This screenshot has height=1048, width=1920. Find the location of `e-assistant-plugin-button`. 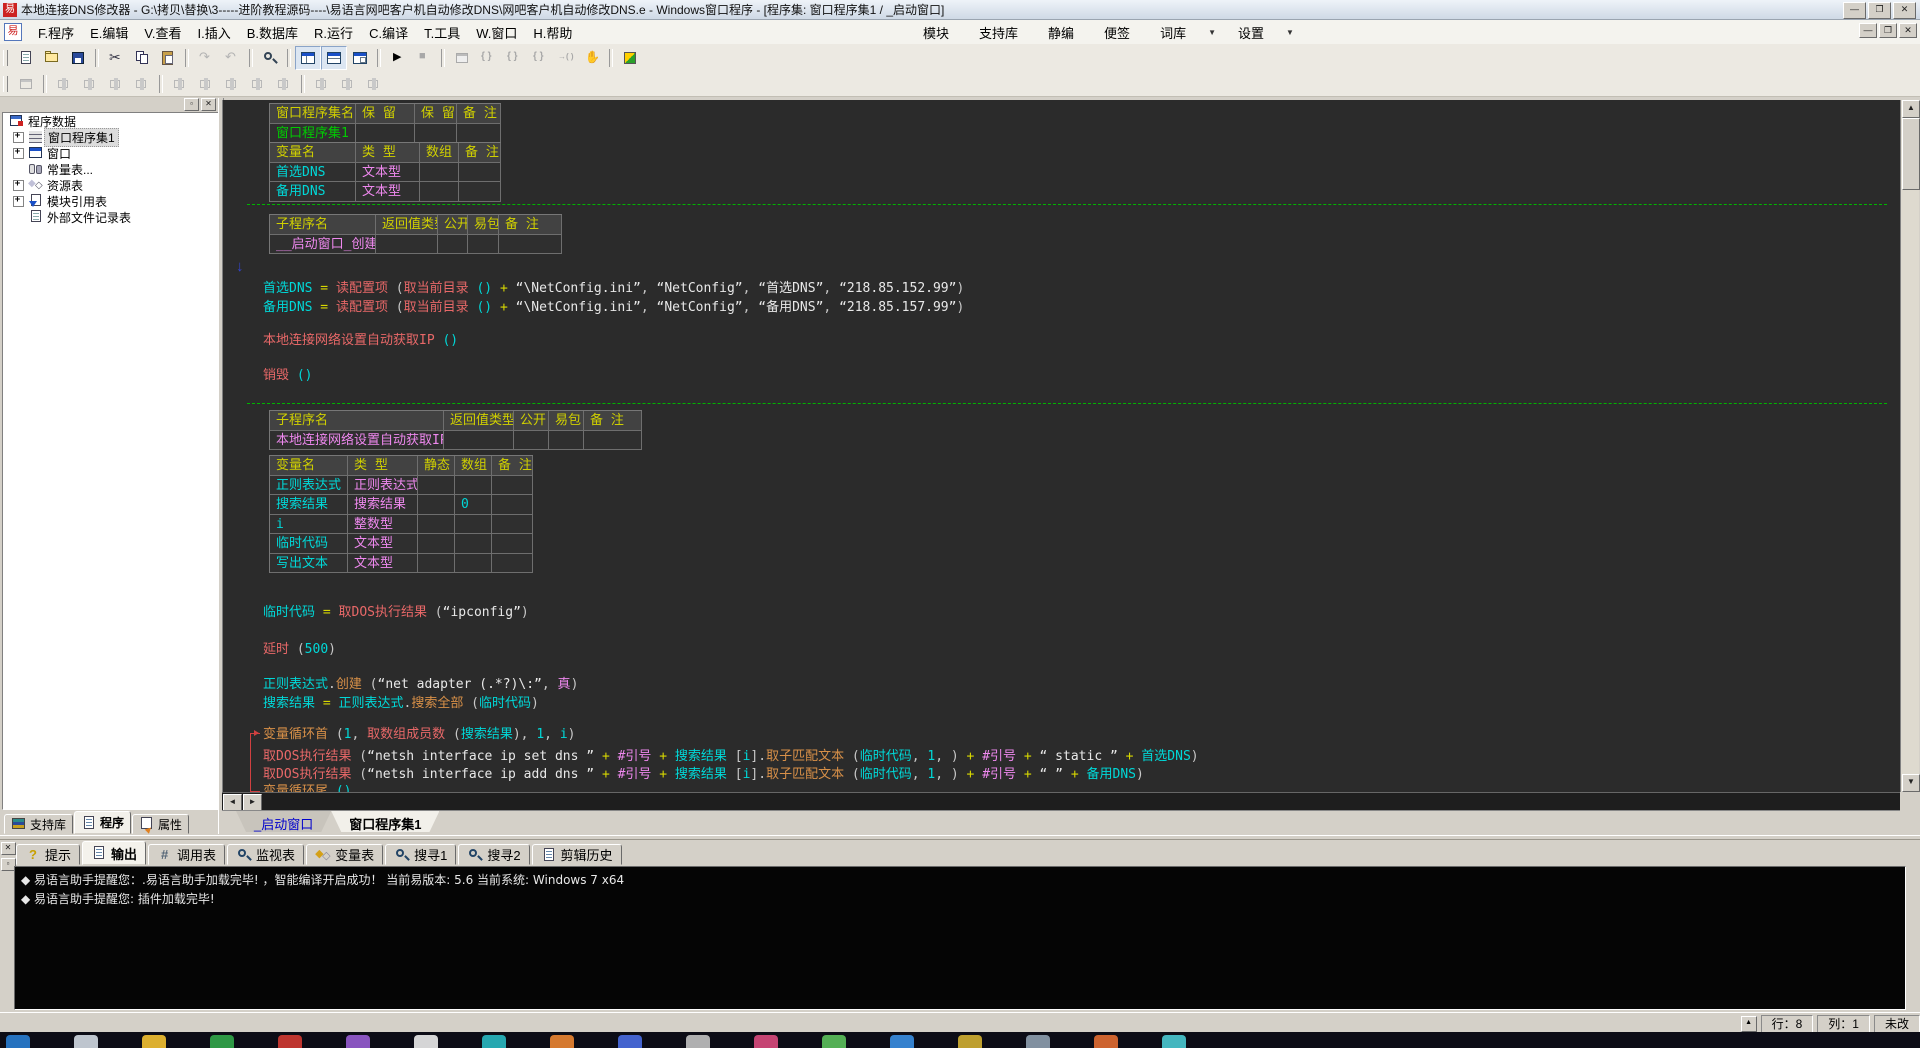

e-assistant-plugin-button is located at coordinates (630, 58).